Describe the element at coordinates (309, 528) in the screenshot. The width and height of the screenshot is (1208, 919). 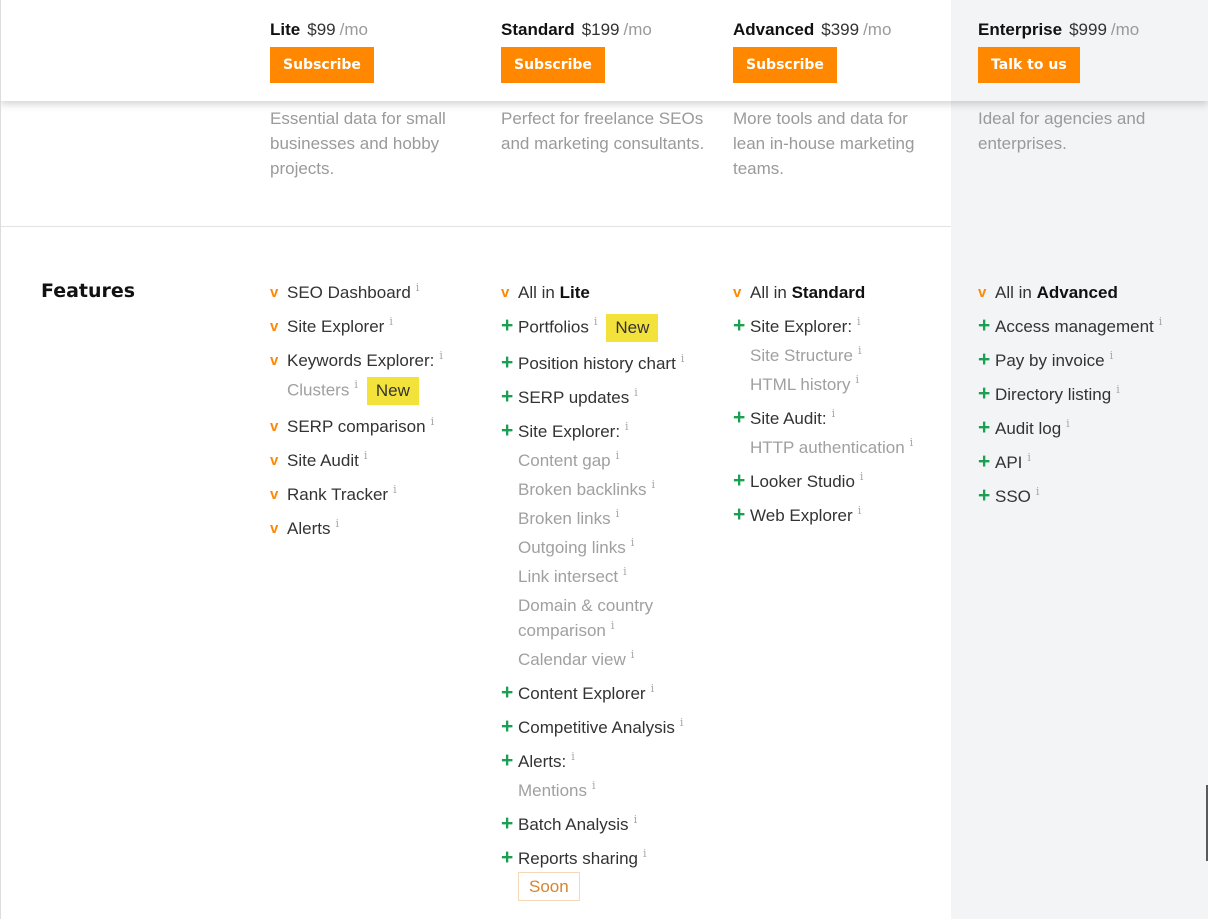
I see `feature-label: Alerts` at that location.